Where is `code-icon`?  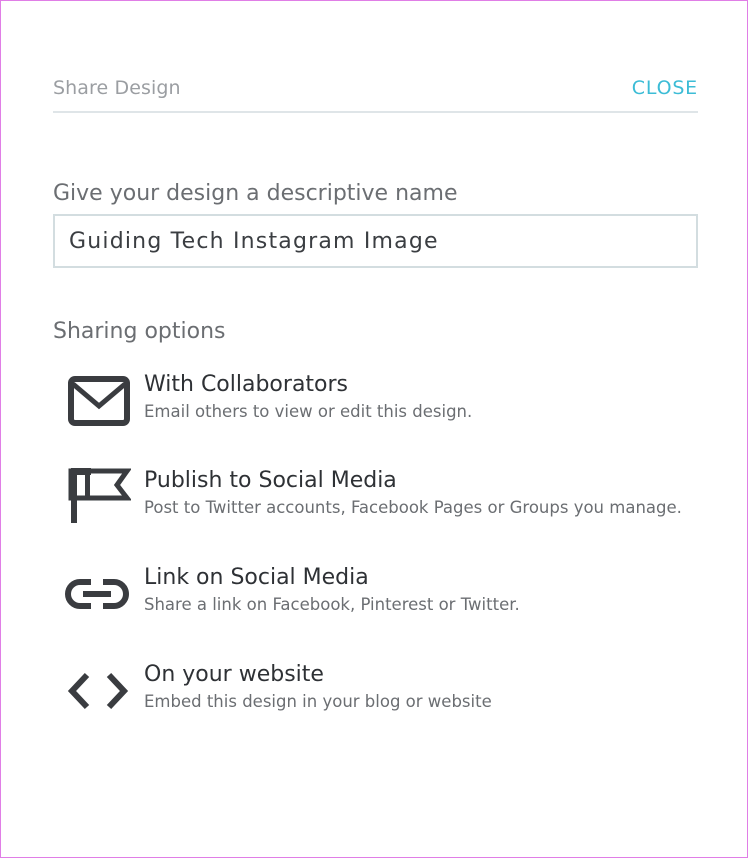
code-icon is located at coordinates (98, 691).